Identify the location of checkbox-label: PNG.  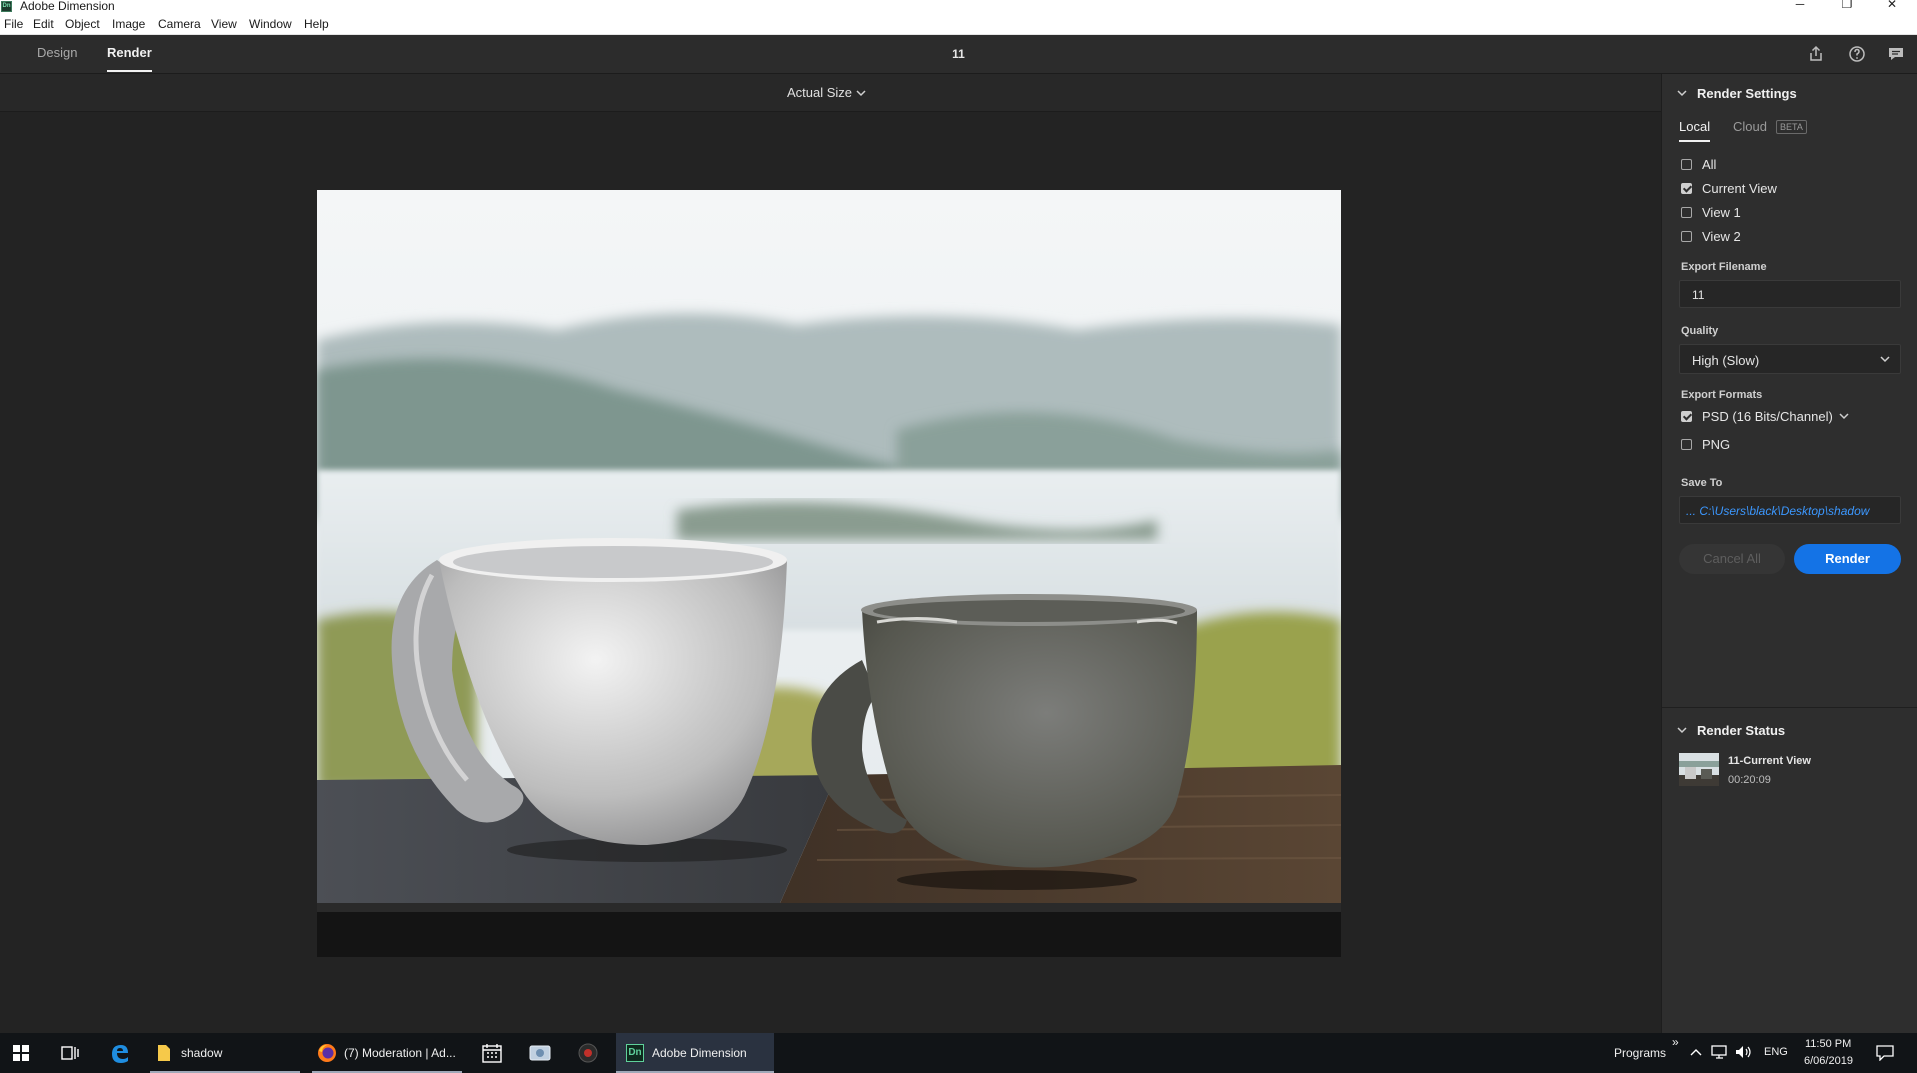
(1716, 444).